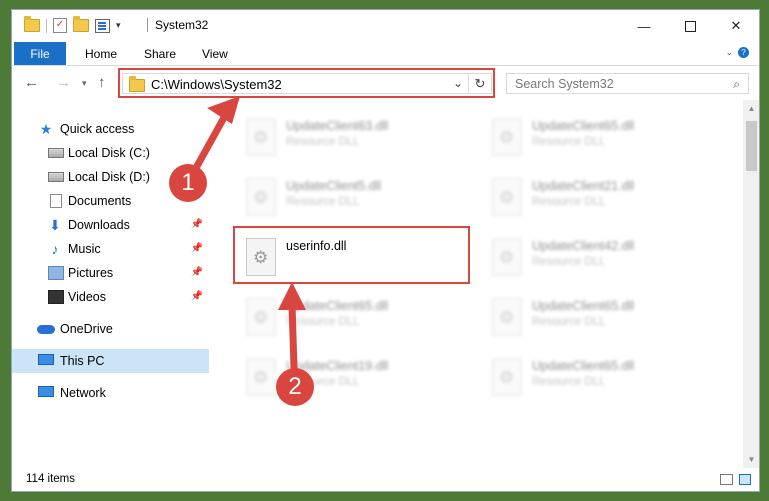 This screenshot has width=769, height=501. Describe the element at coordinates (736, 84) in the screenshot. I see `search-icon: ⌕` at that location.